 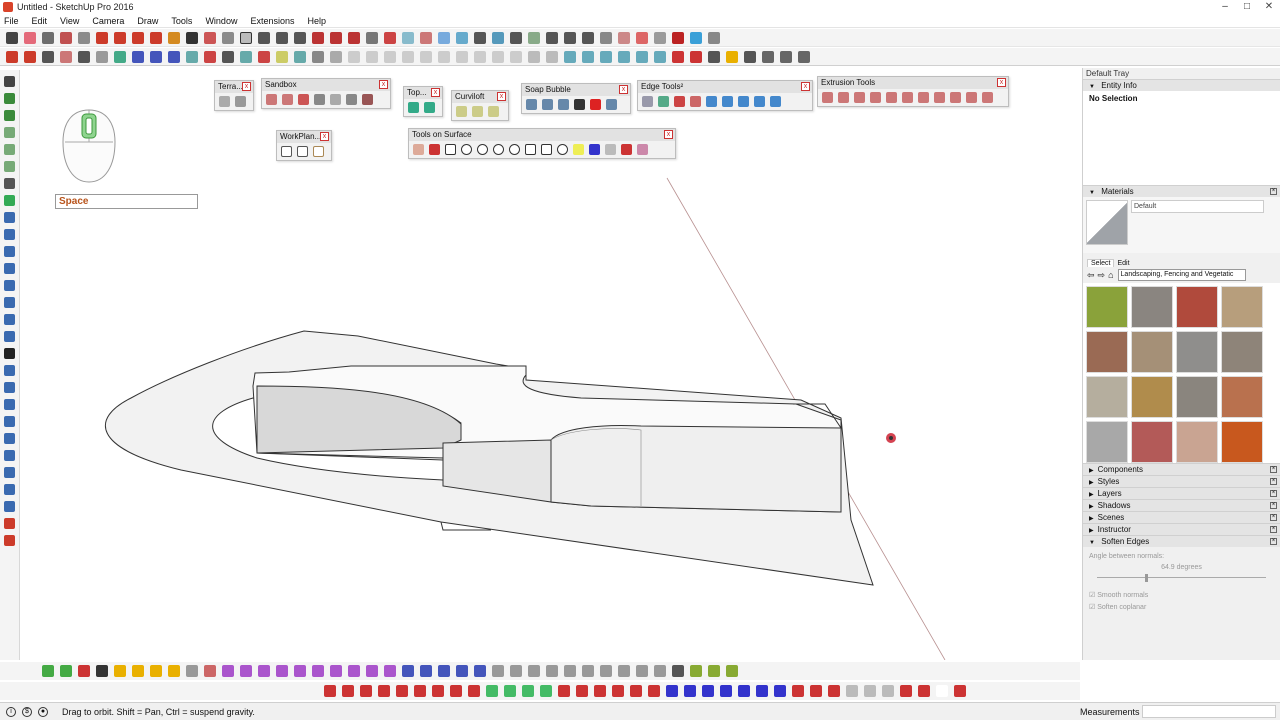 I want to click on shape-tool-19-icon, so click(x=678, y=56).